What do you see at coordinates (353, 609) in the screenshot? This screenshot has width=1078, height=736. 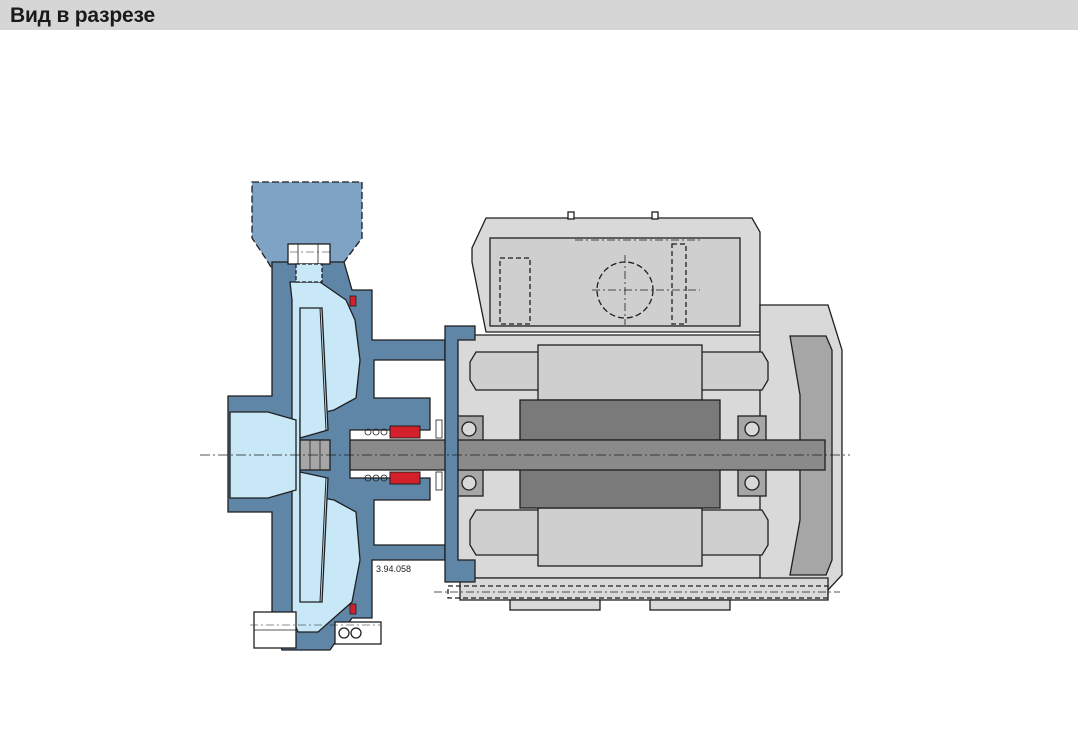 I see `o-ring-lower` at bounding box center [353, 609].